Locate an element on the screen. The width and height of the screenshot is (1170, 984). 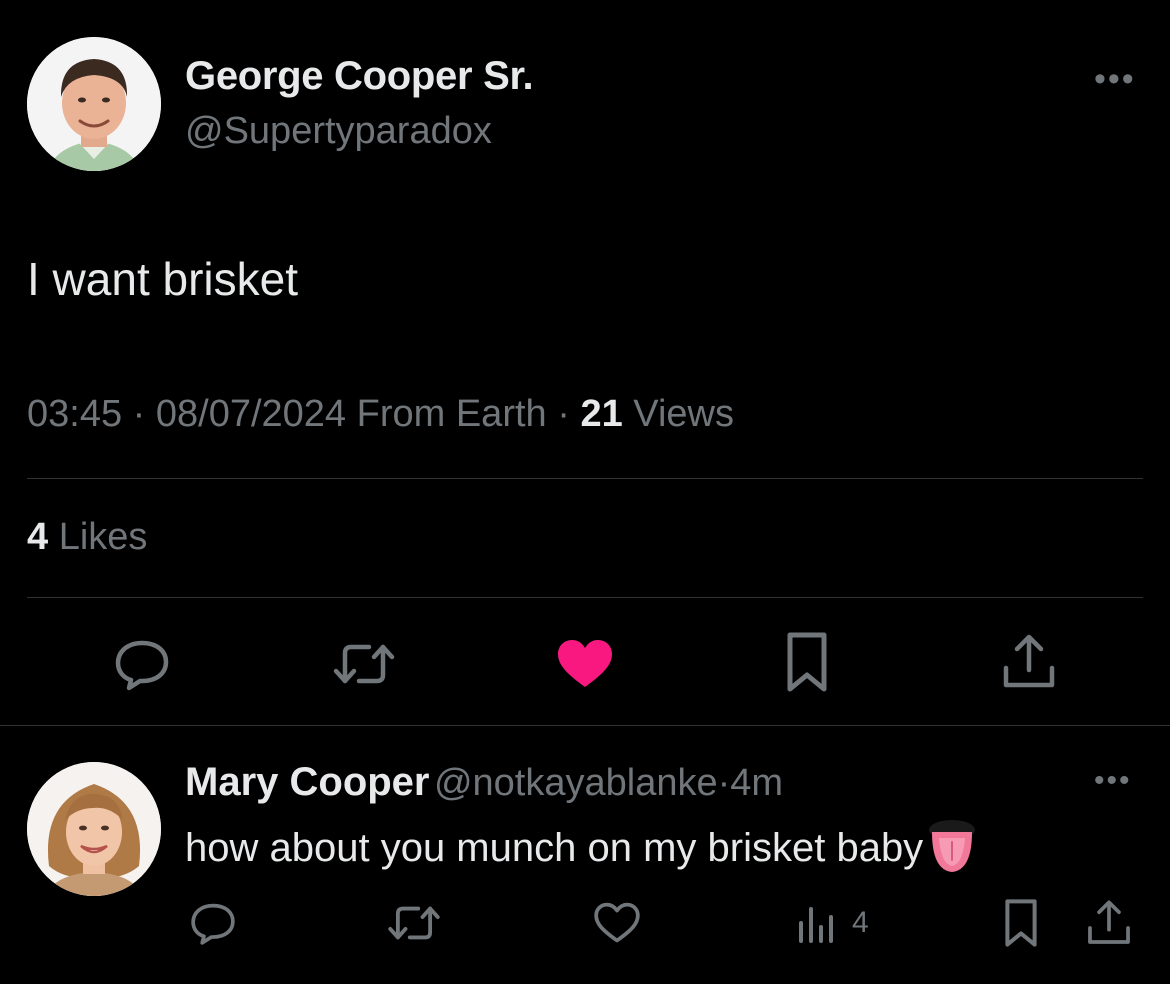
retweet-button is located at coordinates (364, 664).